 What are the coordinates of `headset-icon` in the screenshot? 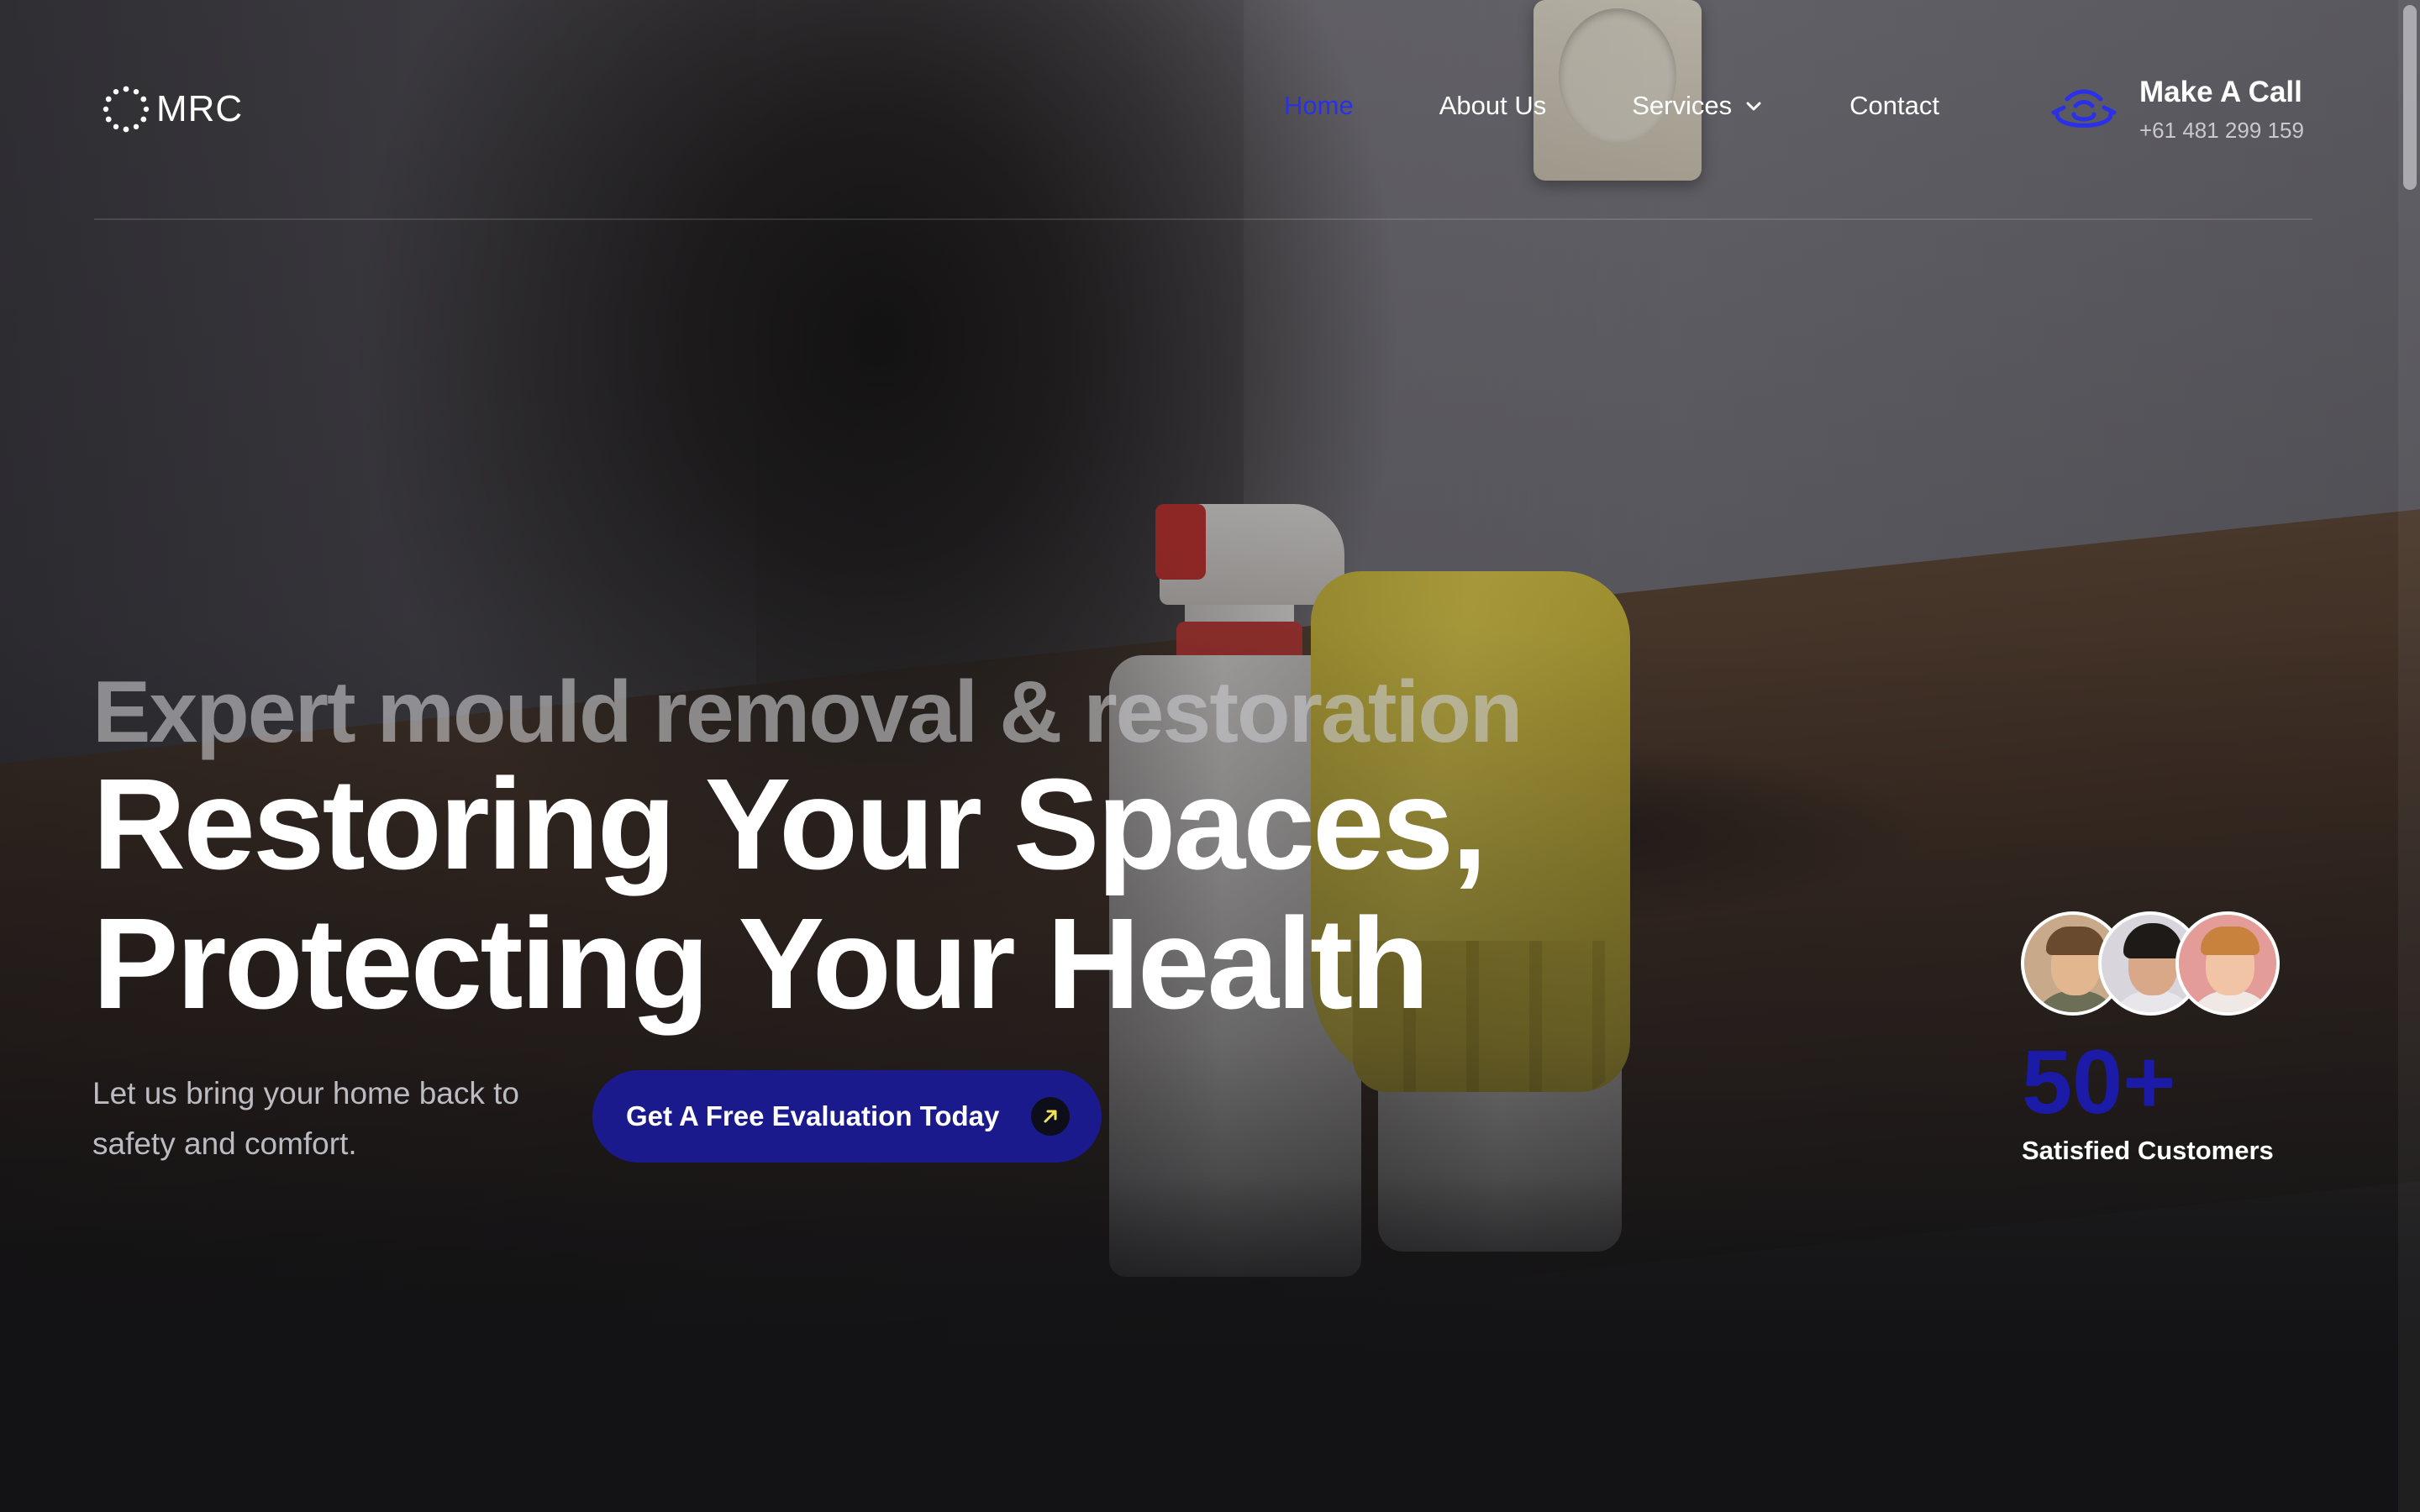 It's located at (2084, 108).